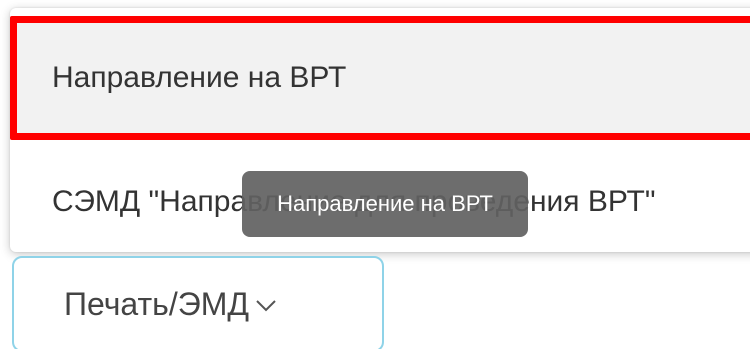  I want to click on print-emd-button: Печать/ЭМД, so click(198, 302).